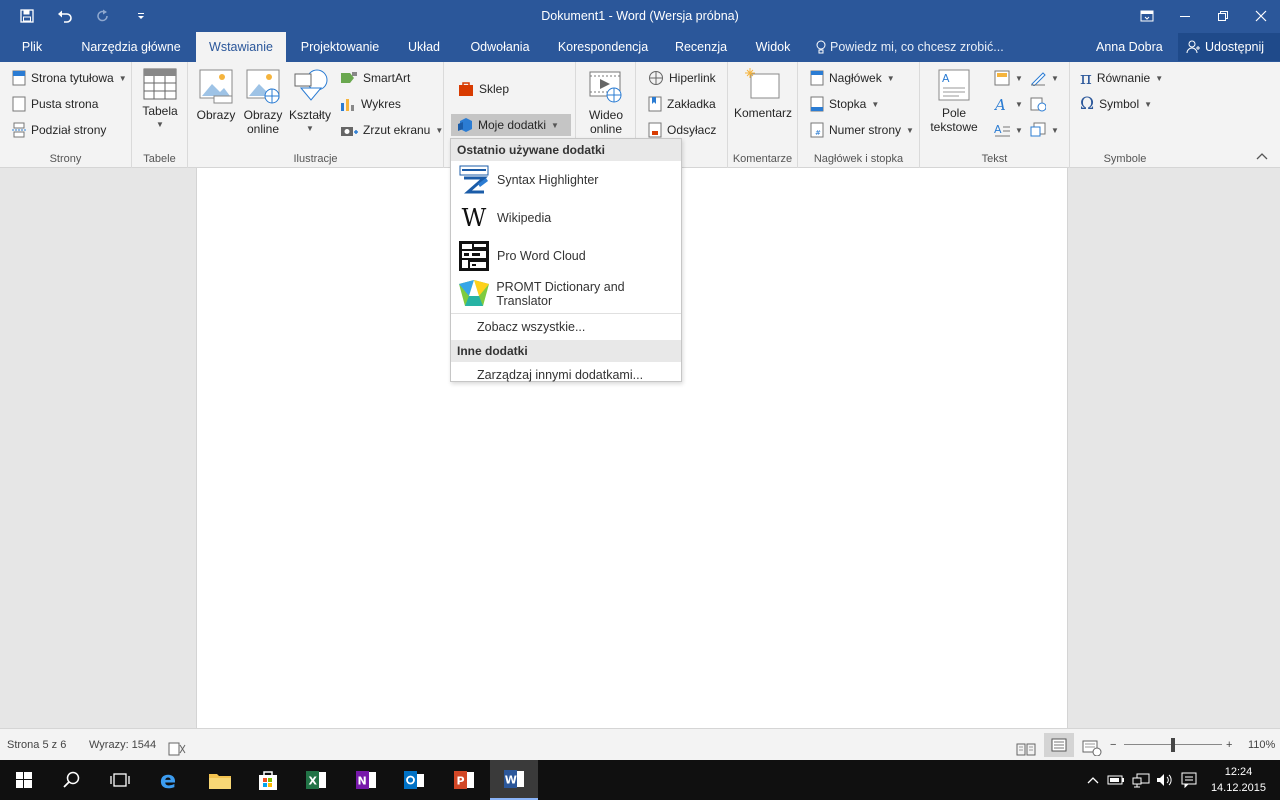  I want to click on tab-plik: Plik, so click(32, 47).